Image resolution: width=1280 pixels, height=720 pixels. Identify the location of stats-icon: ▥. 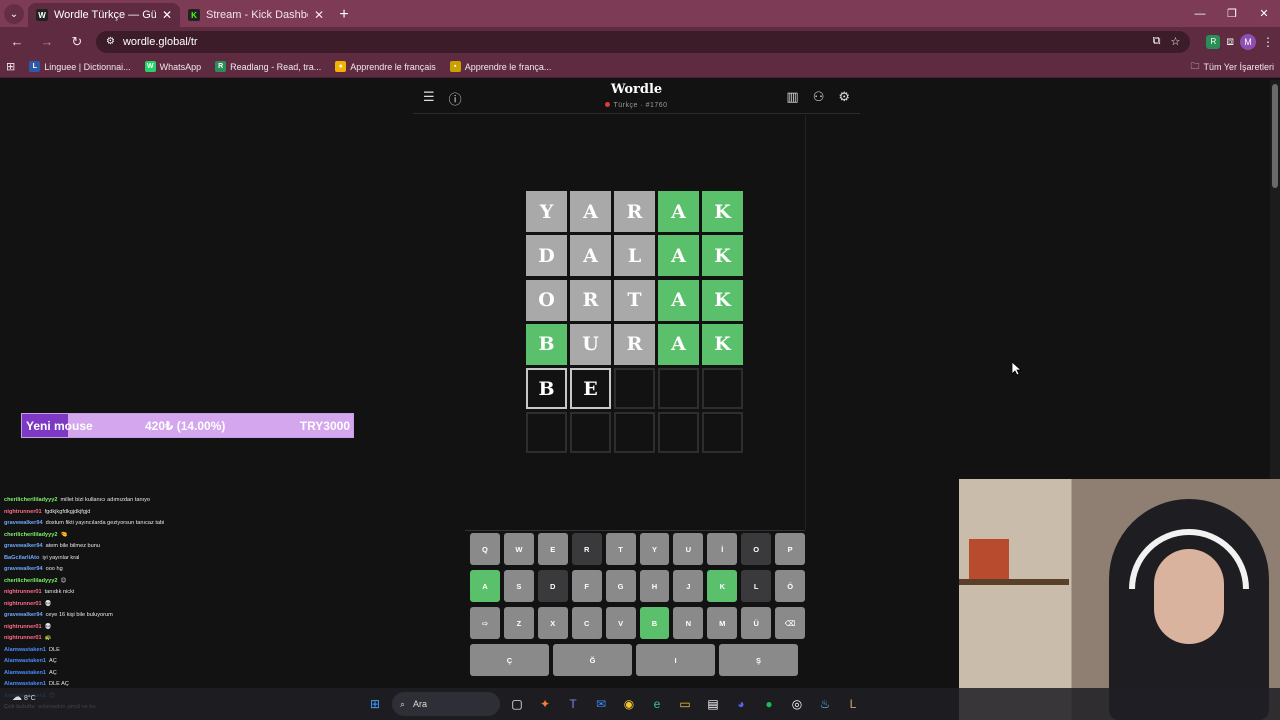
(792, 97).